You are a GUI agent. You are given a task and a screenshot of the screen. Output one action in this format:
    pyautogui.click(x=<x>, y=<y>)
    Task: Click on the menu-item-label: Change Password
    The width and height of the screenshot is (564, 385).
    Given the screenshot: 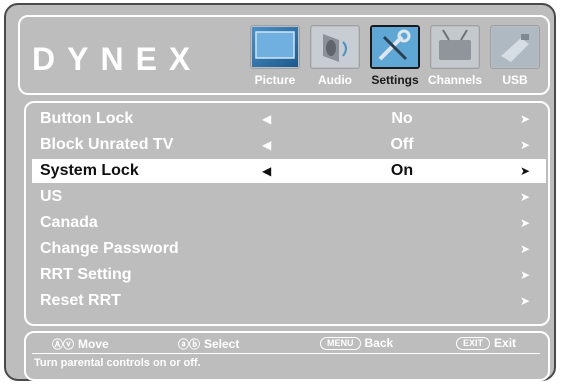 What is the action you would take?
    pyautogui.click(x=109, y=248)
    